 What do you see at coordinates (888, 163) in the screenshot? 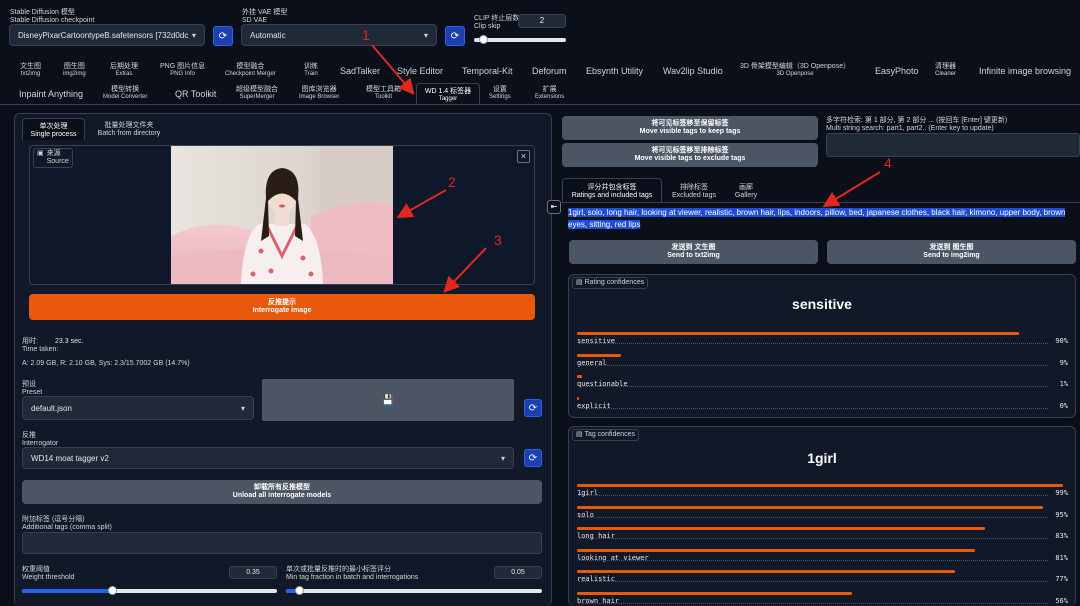
I see `annotation-number-4: 4` at bounding box center [888, 163].